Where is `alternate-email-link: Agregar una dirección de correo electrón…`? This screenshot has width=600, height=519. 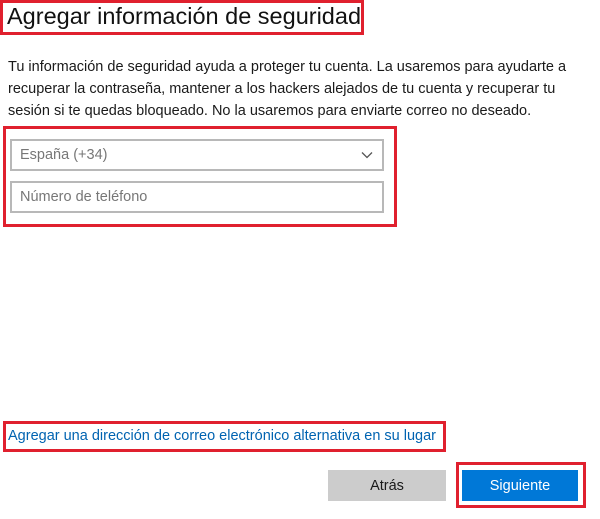 alternate-email-link: Agregar una dirección de correo electrón… is located at coordinates (222, 436).